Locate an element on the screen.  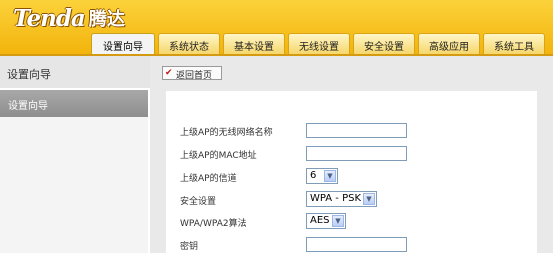
select-value: 6 is located at coordinates (313, 175).